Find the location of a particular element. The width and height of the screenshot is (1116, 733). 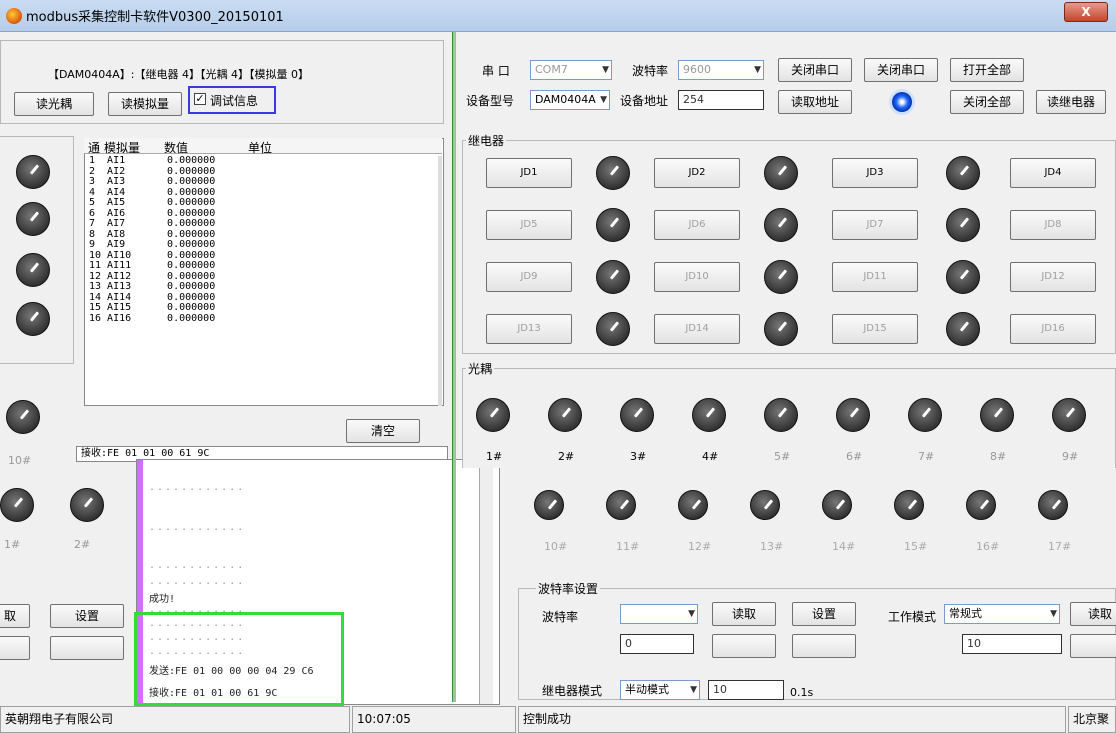

close-button: X is located at coordinates (1086, 12).